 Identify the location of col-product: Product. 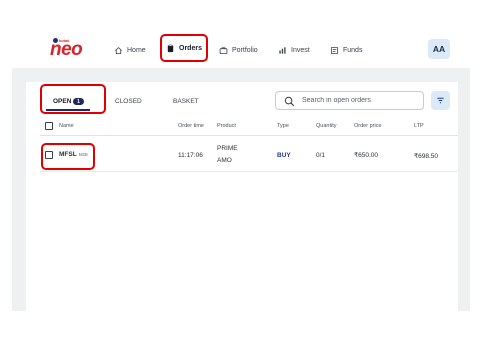
(226, 126).